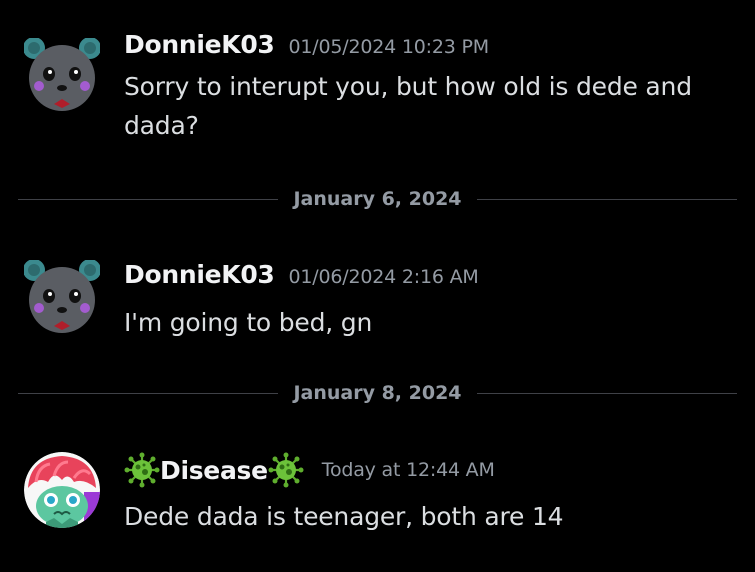  I want to click on divider-date: January 6, 2024, so click(377, 199).